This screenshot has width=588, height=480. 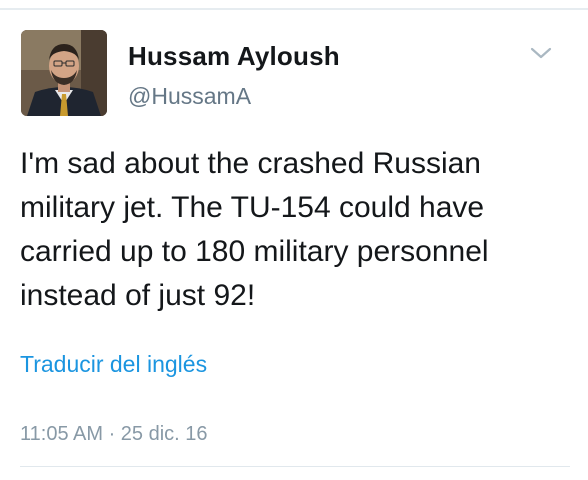 I want to click on user-handle: @HussamA, so click(x=189, y=96).